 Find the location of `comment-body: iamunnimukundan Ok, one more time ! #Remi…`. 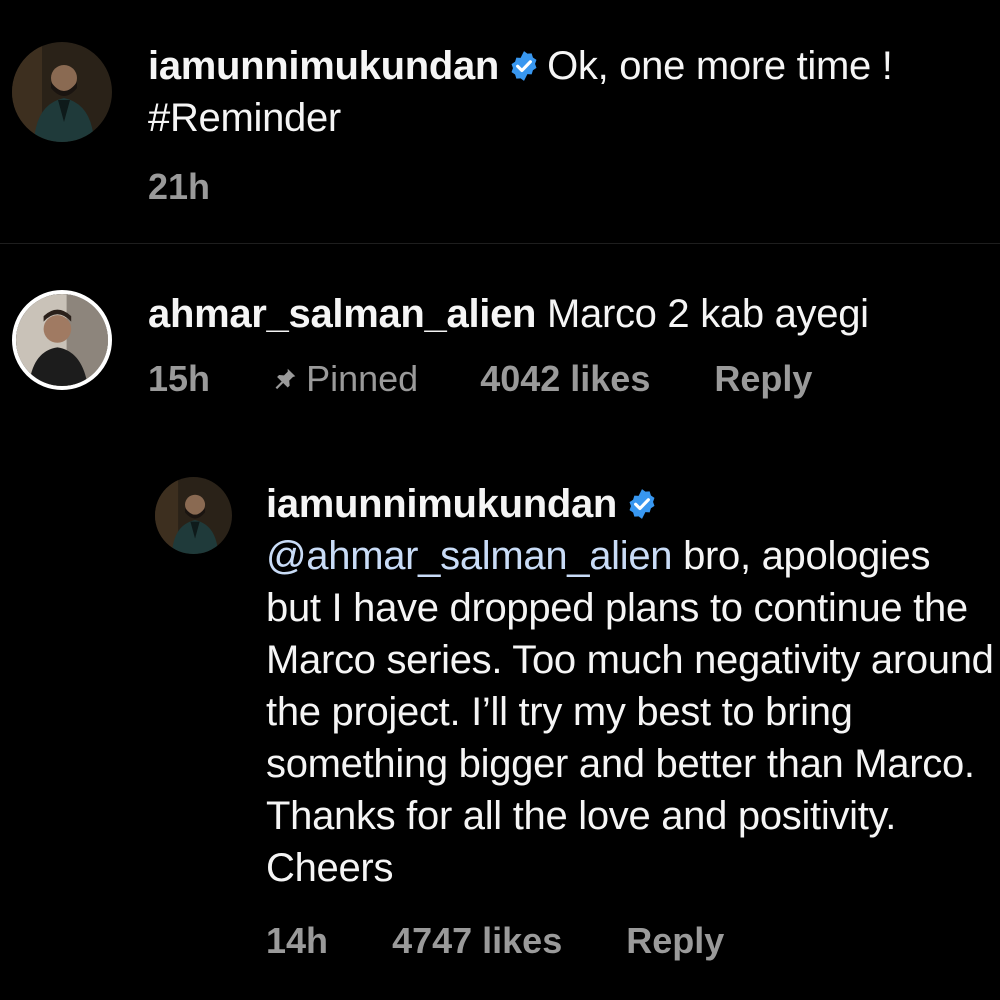

comment-body: iamunnimukundan Ok, one more time ! #Remi… is located at coordinates (568, 92).